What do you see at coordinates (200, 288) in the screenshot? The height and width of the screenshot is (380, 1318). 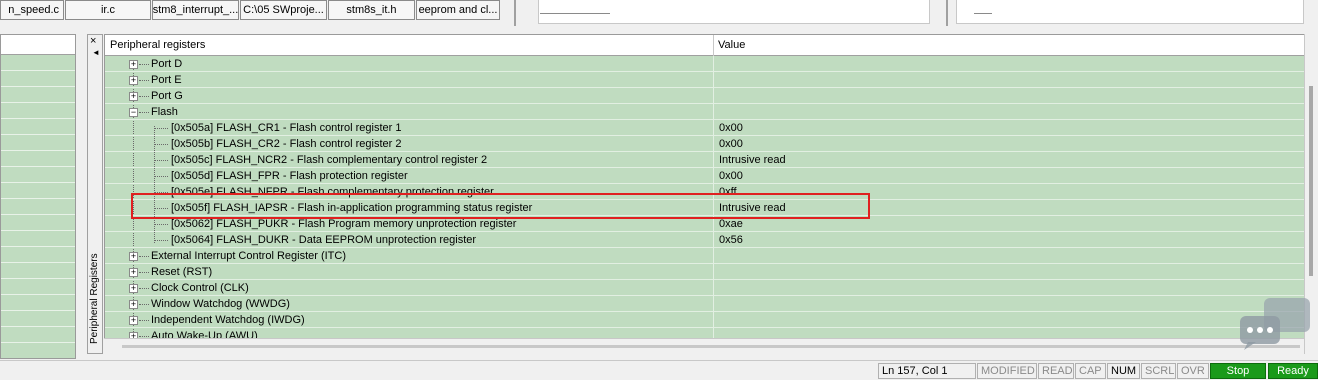 I see `row-name: Clock Control (CLK)` at bounding box center [200, 288].